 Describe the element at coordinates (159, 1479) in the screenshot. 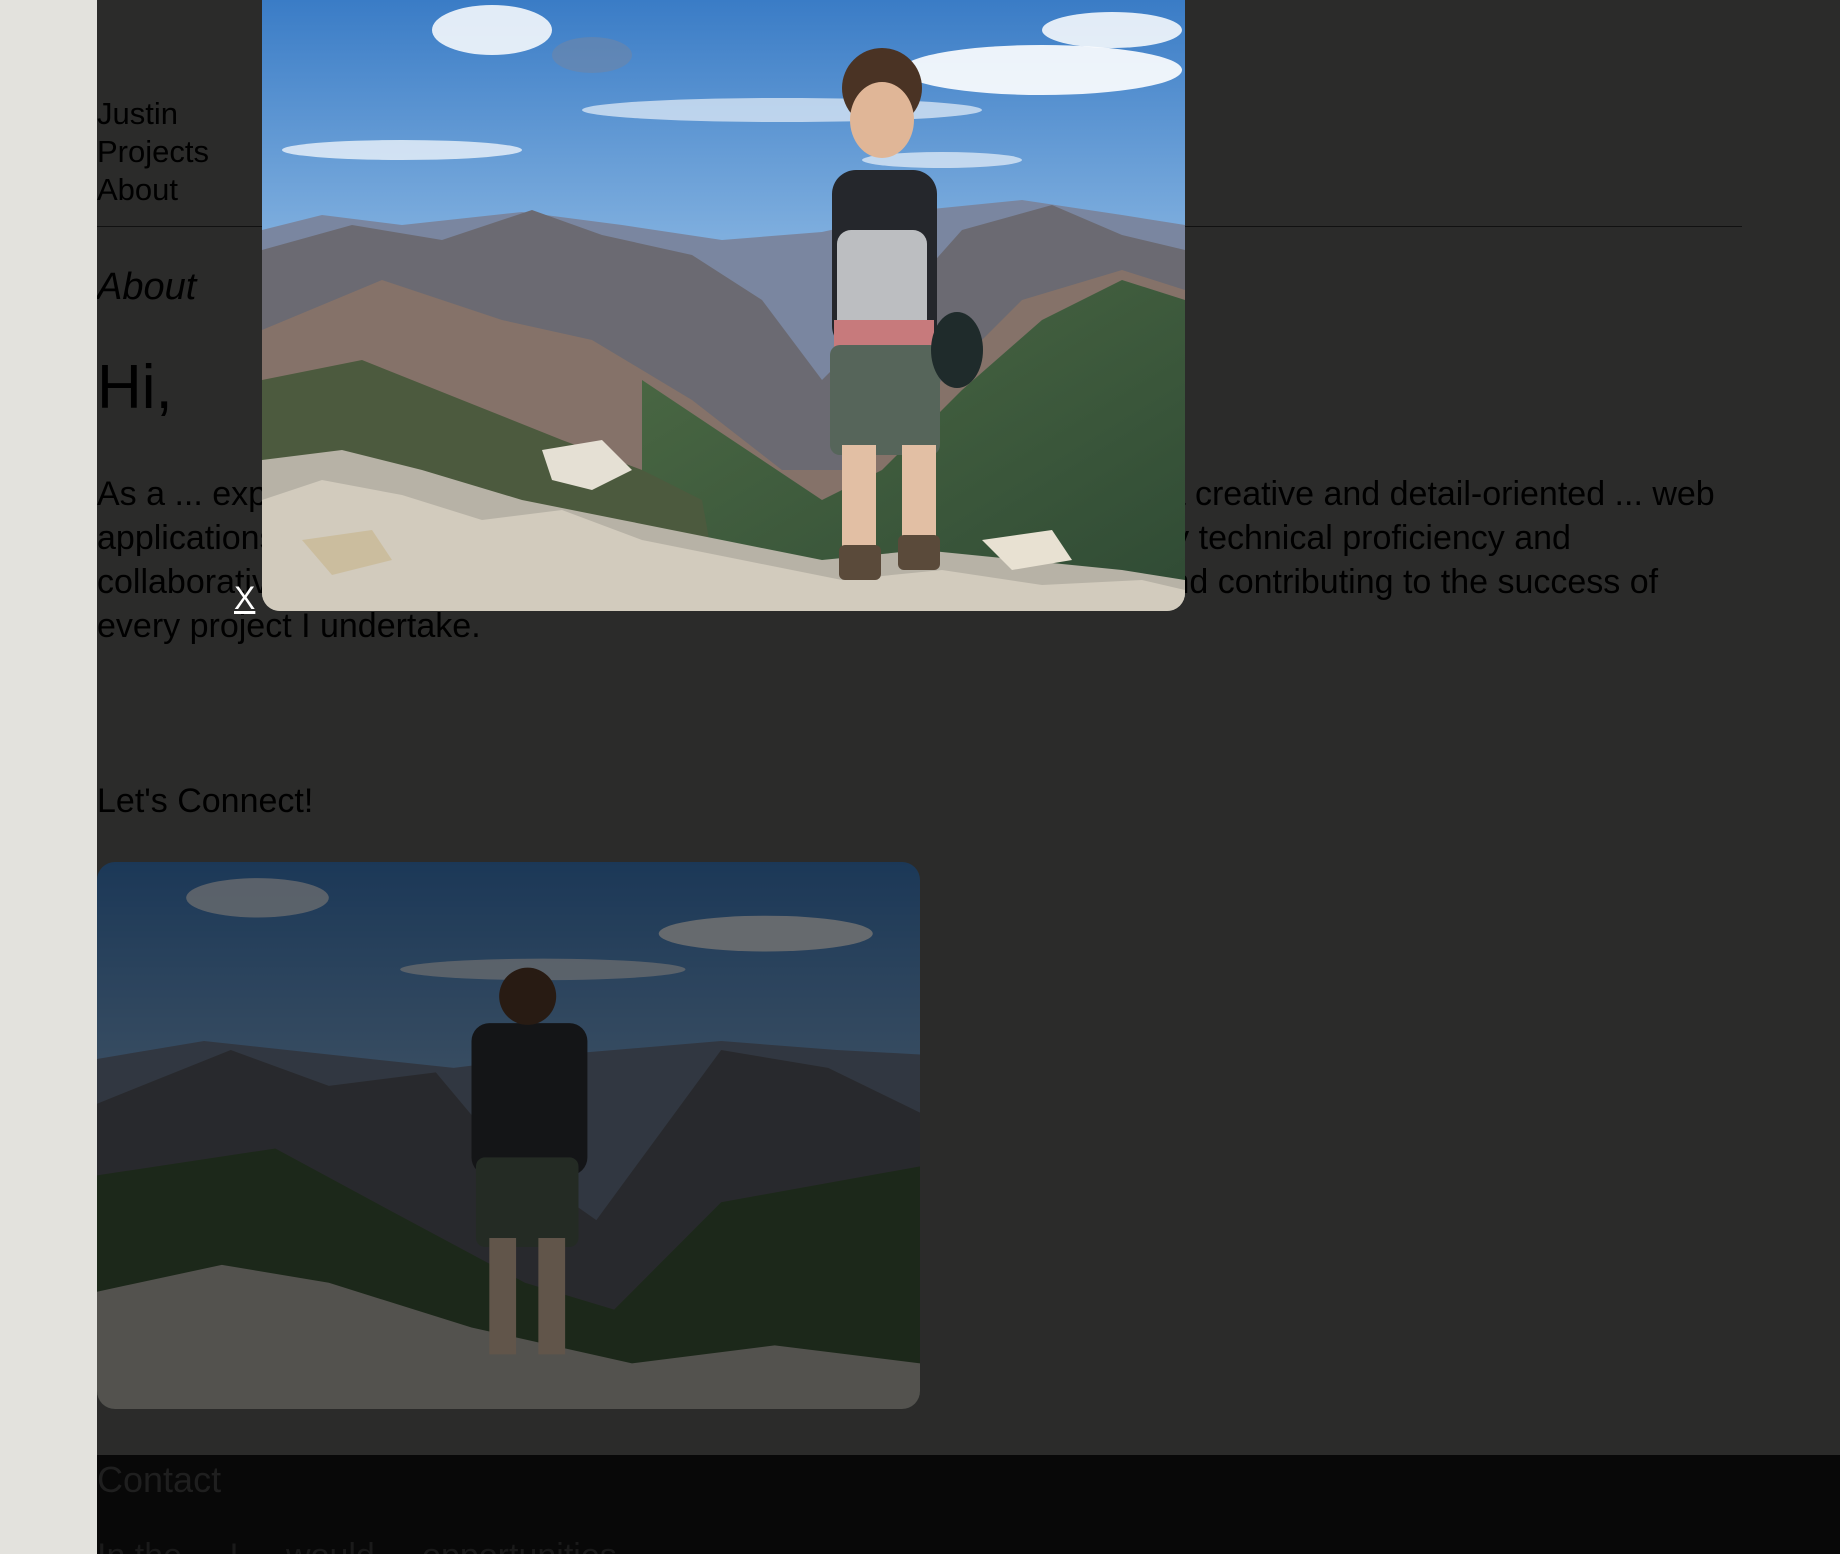

I see `footer-title: Contact` at that location.